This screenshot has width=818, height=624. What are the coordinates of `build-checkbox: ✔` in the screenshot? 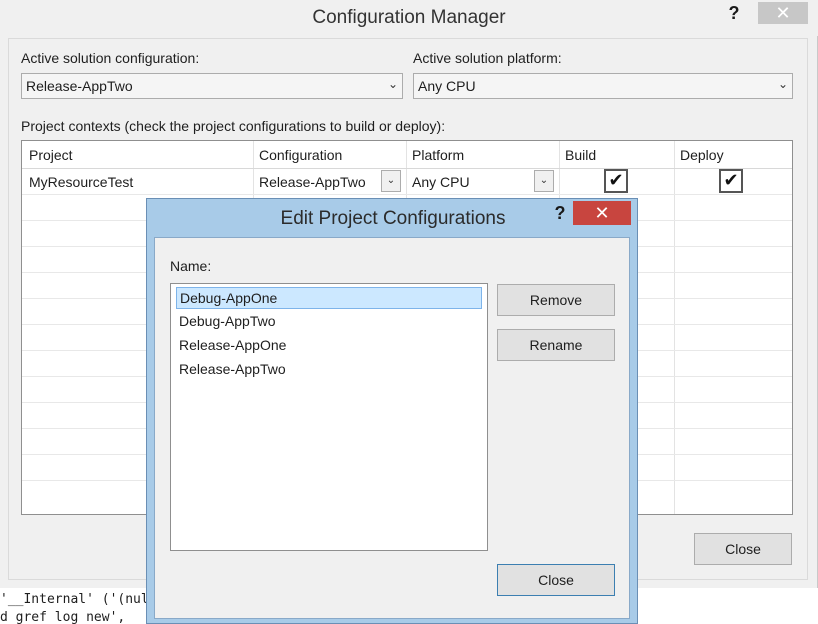 It's located at (616, 181).